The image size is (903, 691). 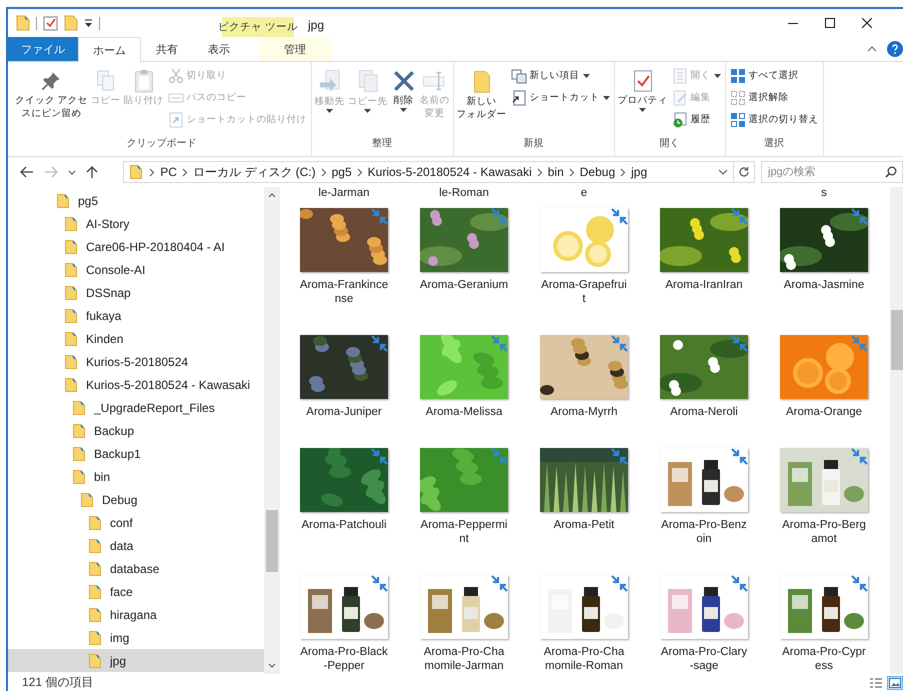 I want to click on customize-caret-icon, so click(x=88, y=23).